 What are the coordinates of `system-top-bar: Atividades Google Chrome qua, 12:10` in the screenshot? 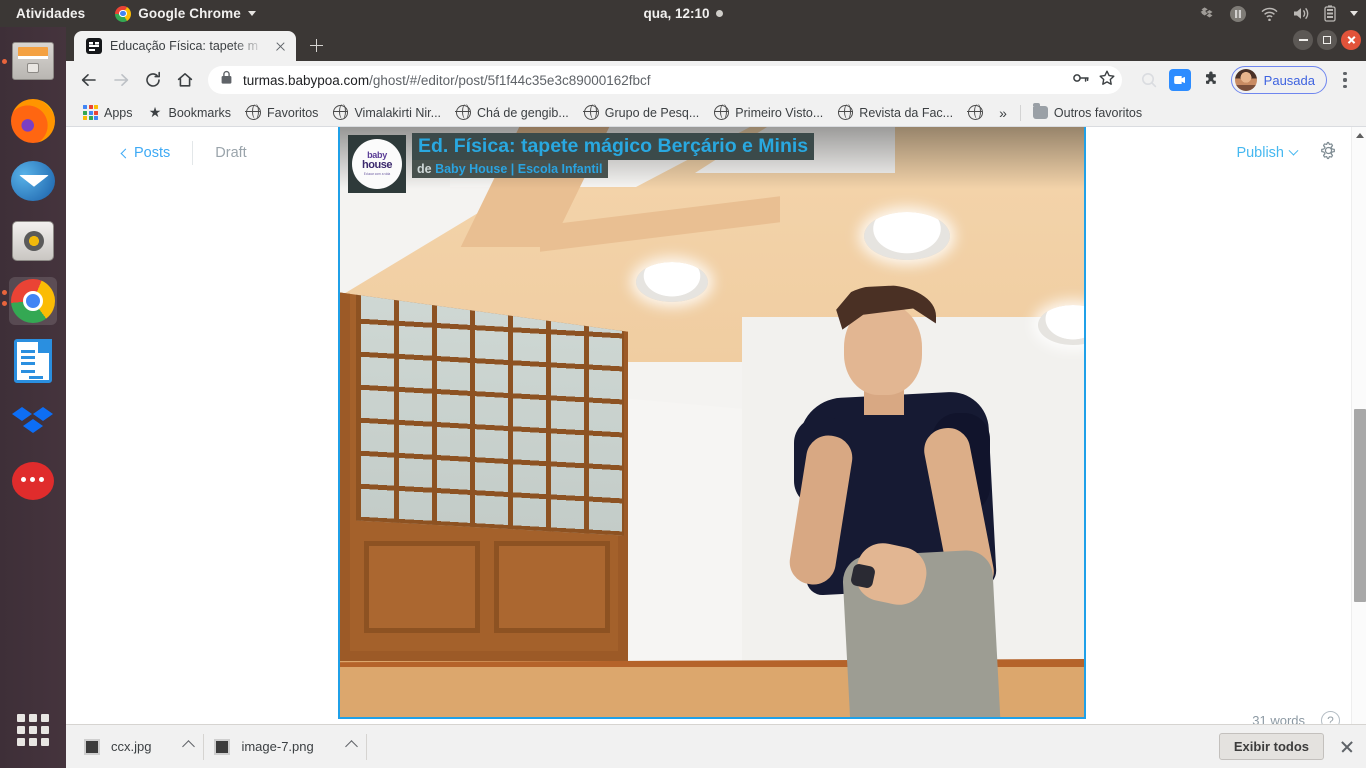 It's located at (683, 13).